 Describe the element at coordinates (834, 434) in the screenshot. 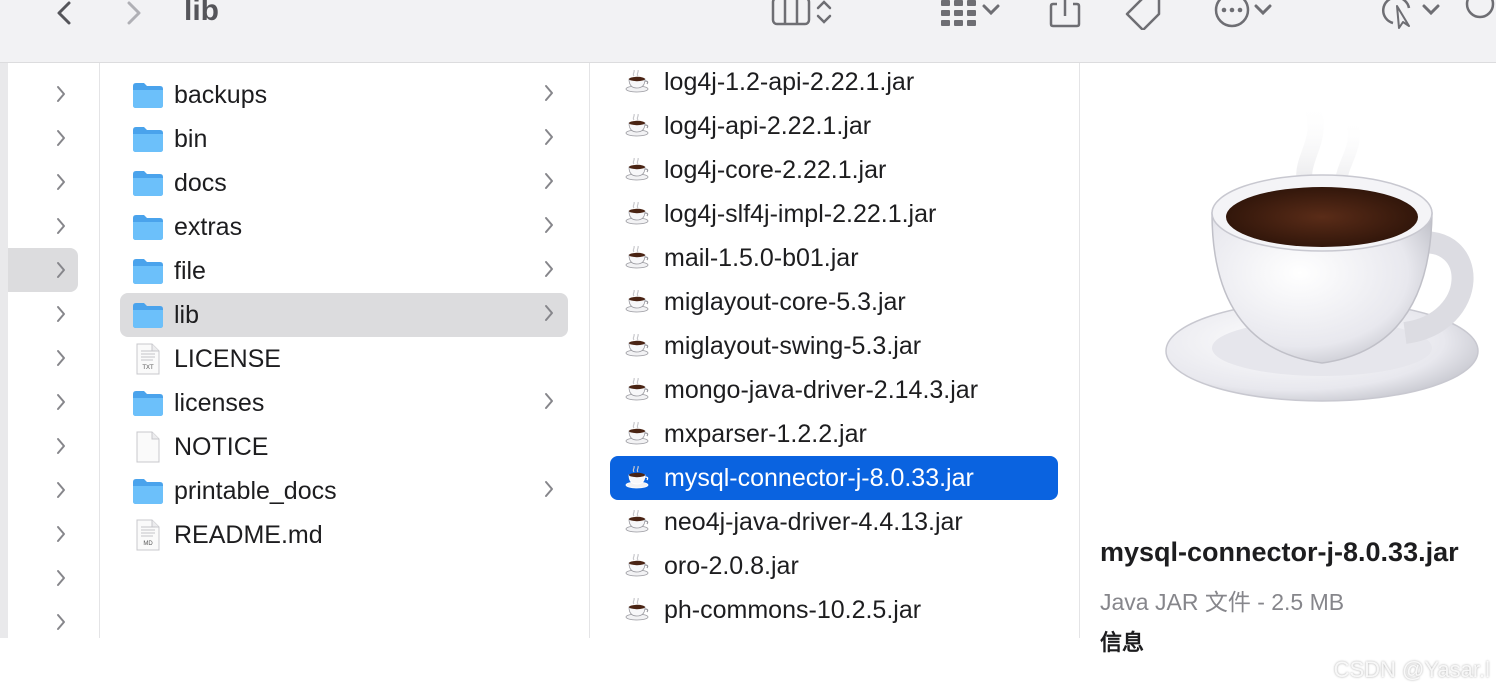

I see `jar-file-row: mxparser-1.2.2.jar` at that location.